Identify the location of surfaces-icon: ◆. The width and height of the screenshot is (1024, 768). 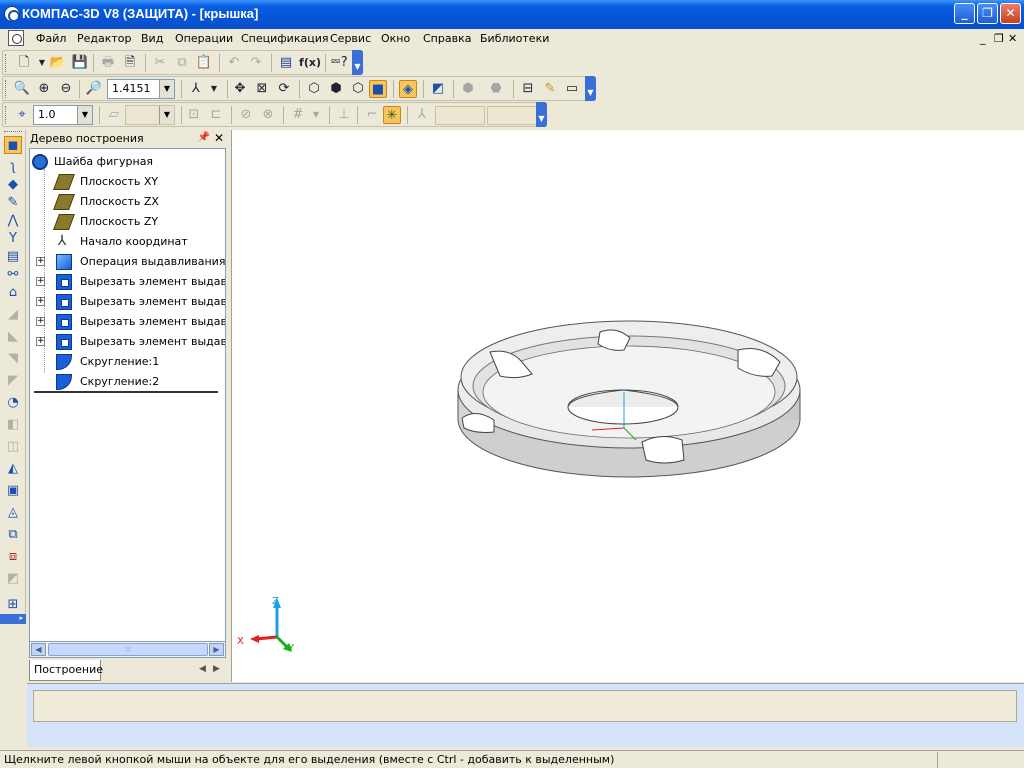
(13, 185).